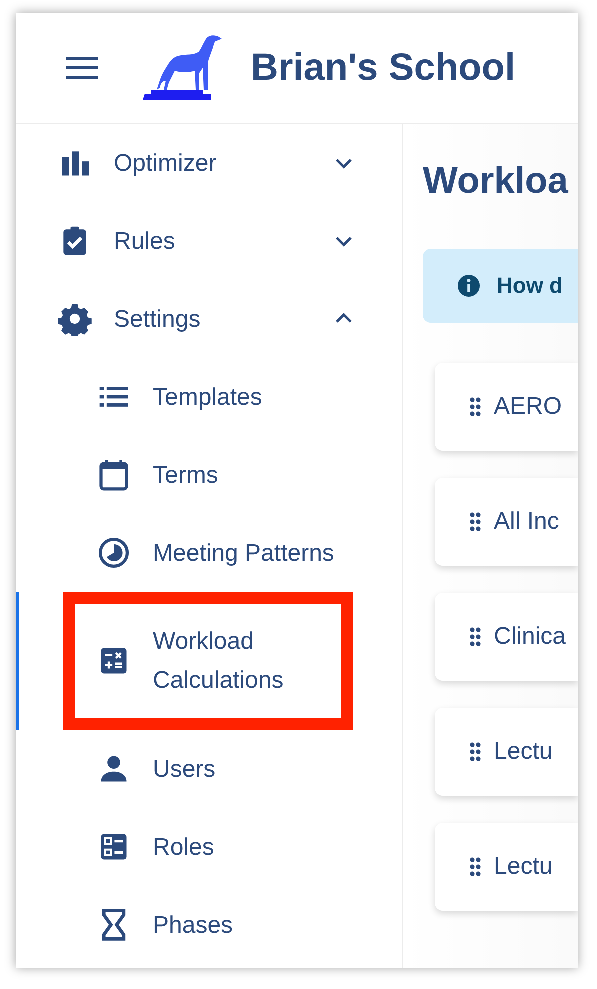 This screenshot has width=597, height=989. What do you see at coordinates (383, 68) in the screenshot?
I see `school-title: Brian's School` at bounding box center [383, 68].